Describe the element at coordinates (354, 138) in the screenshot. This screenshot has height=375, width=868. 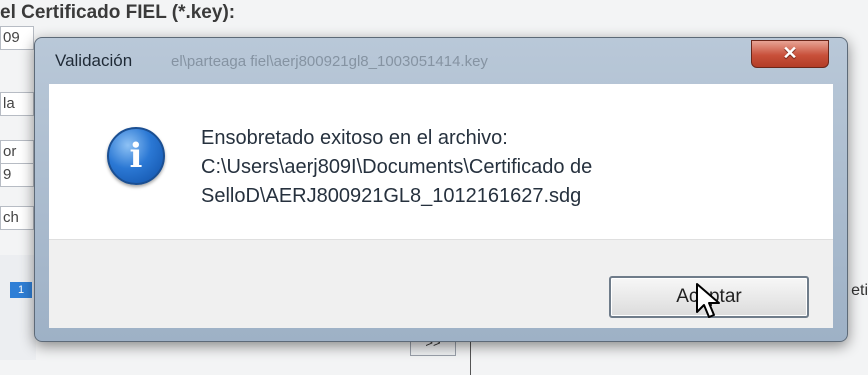
I see `message-line: Ensobretado exitoso en el archivo:` at that location.